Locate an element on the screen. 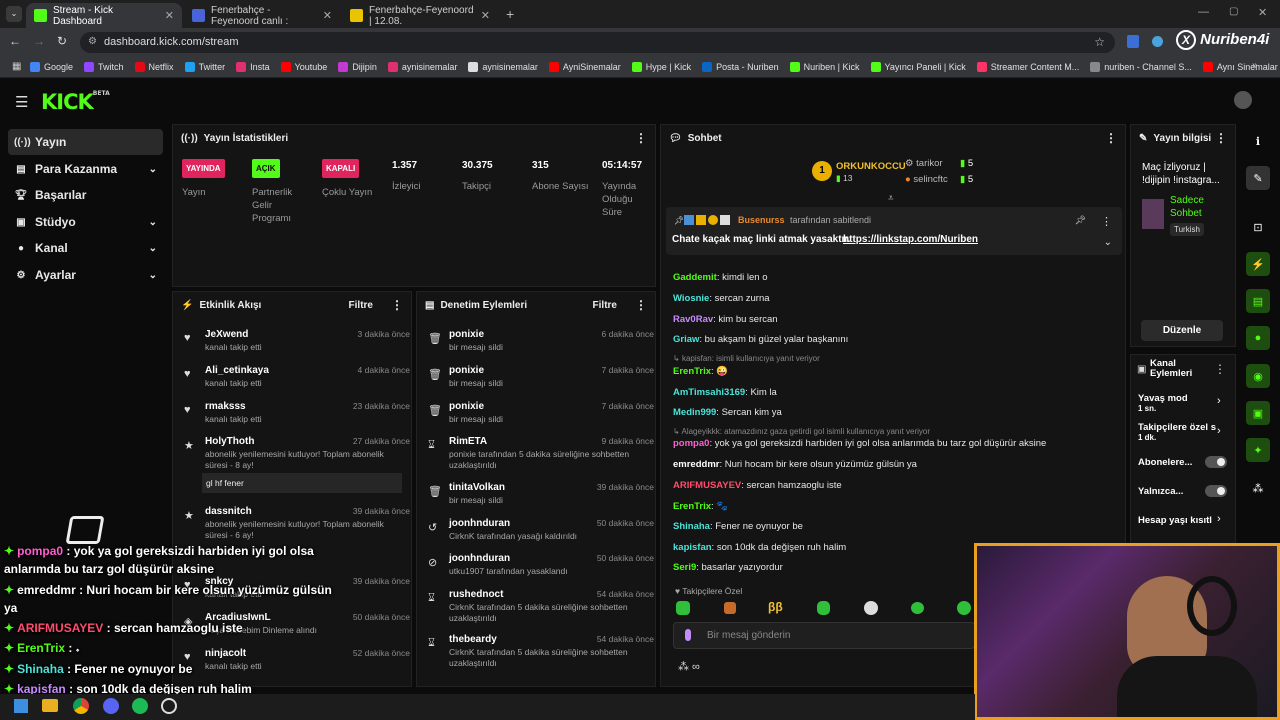 The height and width of the screenshot is (720, 1280). forward-icon: → is located at coordinates (39, 41).